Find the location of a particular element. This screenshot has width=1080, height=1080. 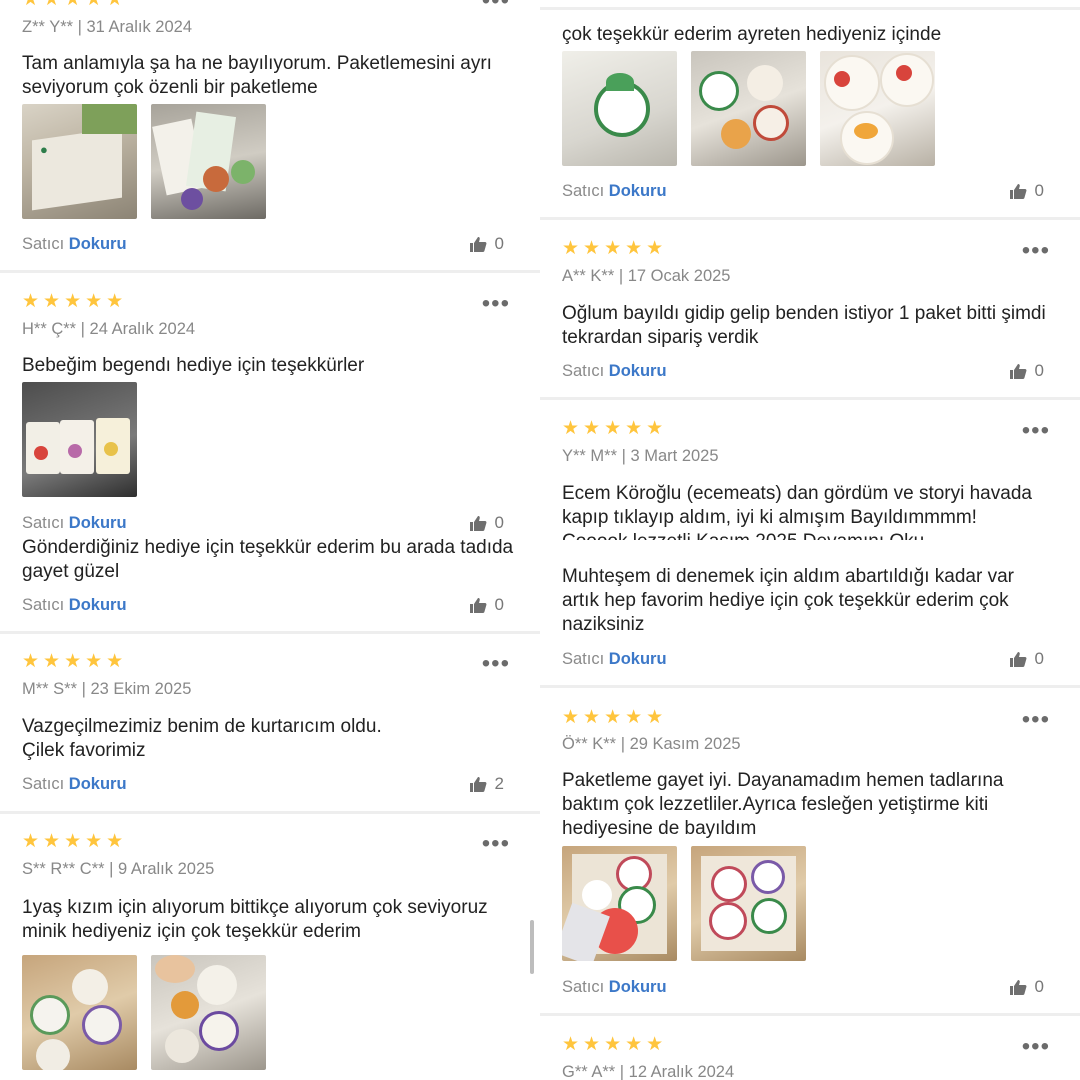

review-divider is located at coordinates (810, 8).